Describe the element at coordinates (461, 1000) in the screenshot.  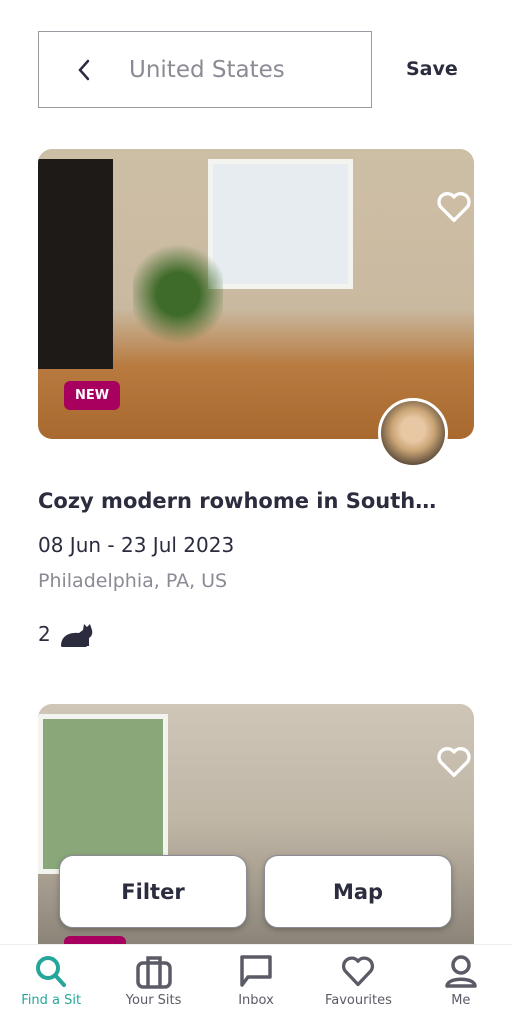
I see `nav-label: Me` at that location.